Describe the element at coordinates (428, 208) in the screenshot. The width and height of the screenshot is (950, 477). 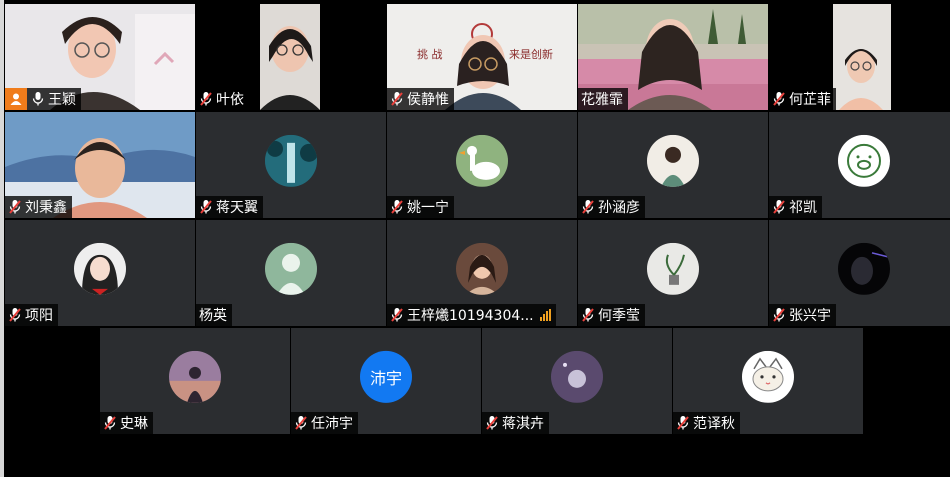
I see `participant-name: 姚一宁` at that location.